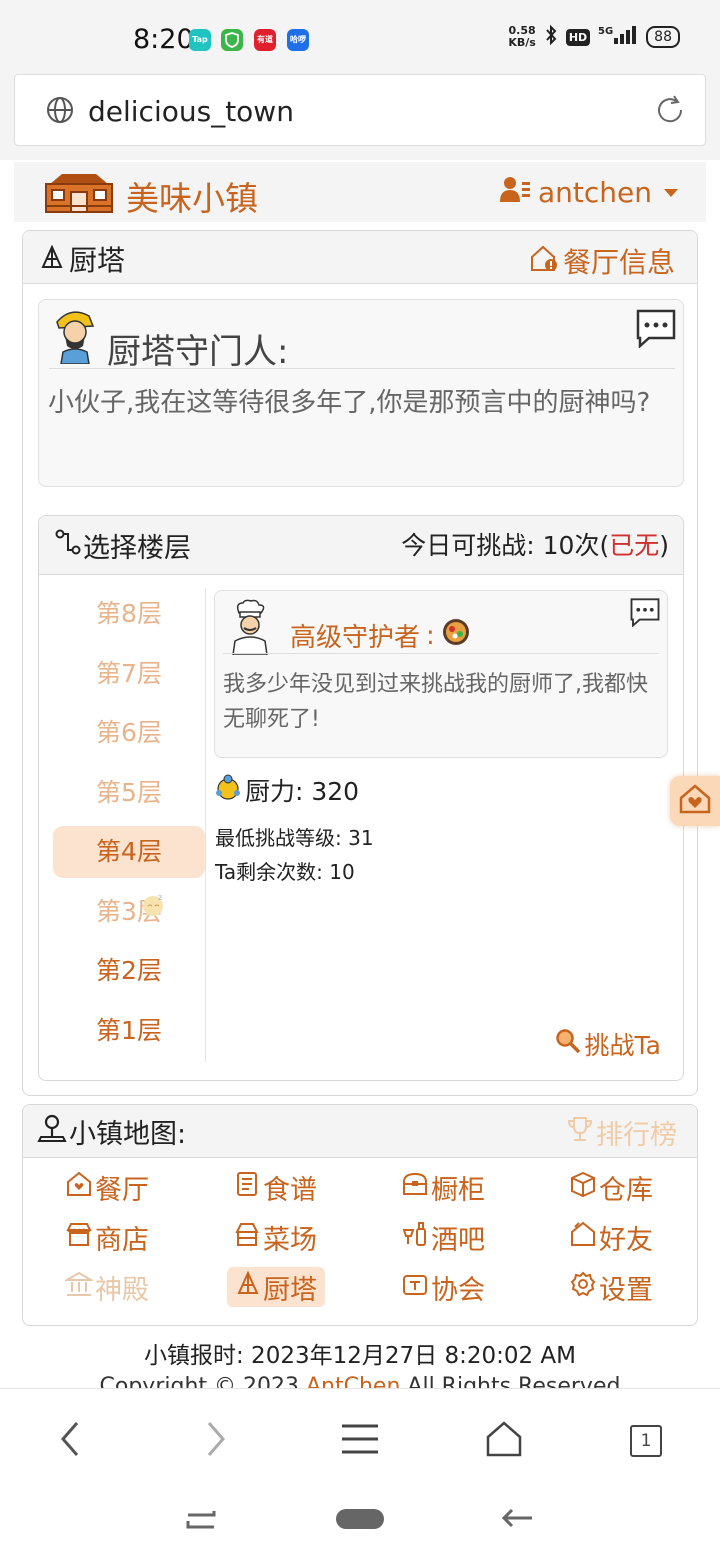  I want to click on trophy-icon, so click(580, 1132).